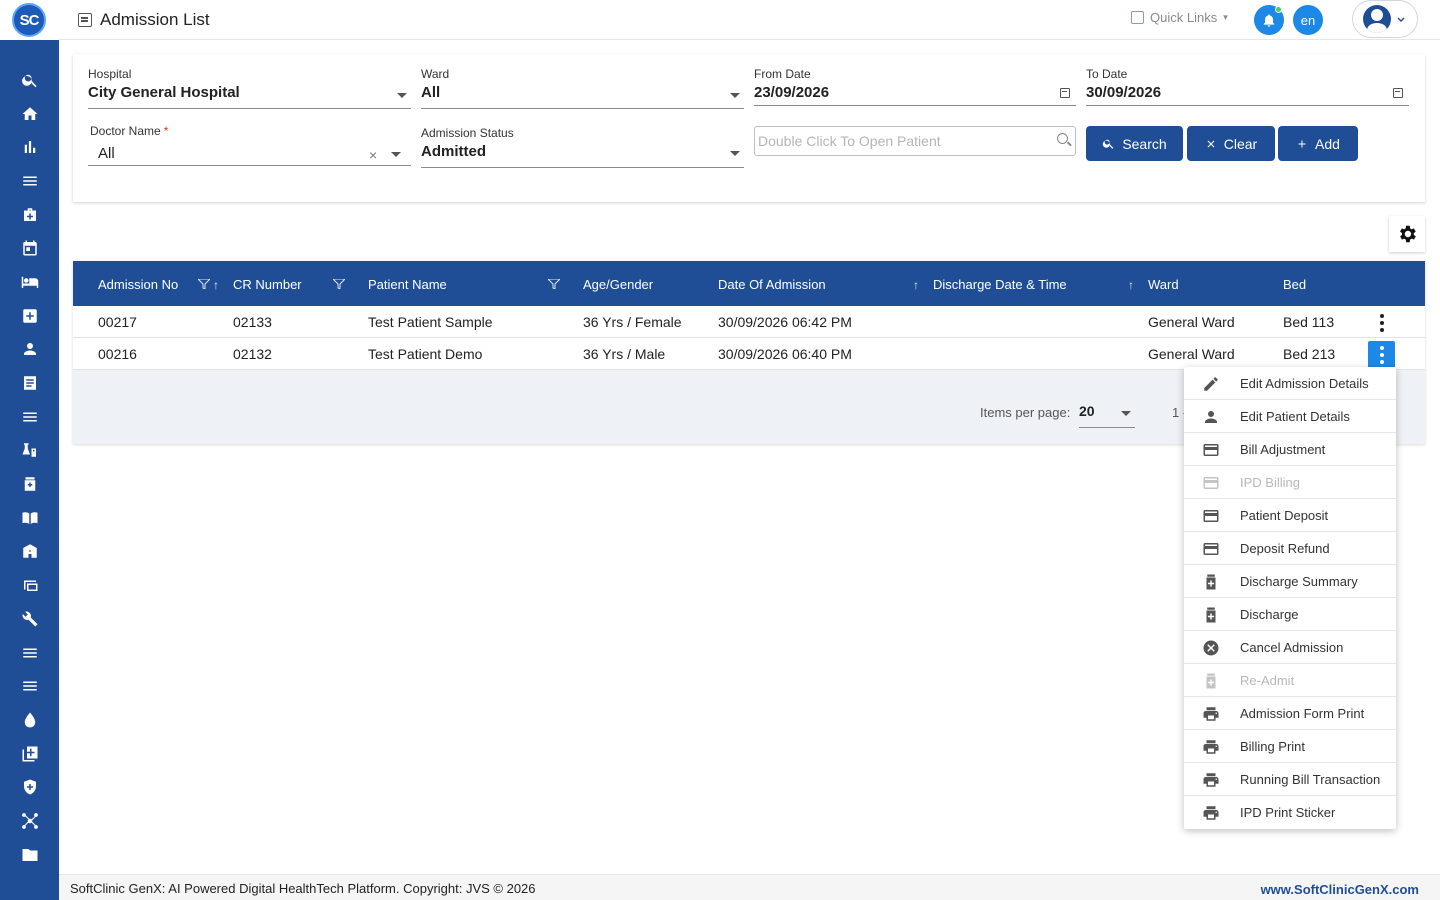 The width and height of the screenshot is (1440, 900). What do you see at coordinates (1290, 482) in the screenshot?
I see `menu-item-ipd-billing: IPD Billing` at bounding box center [1290, 482].